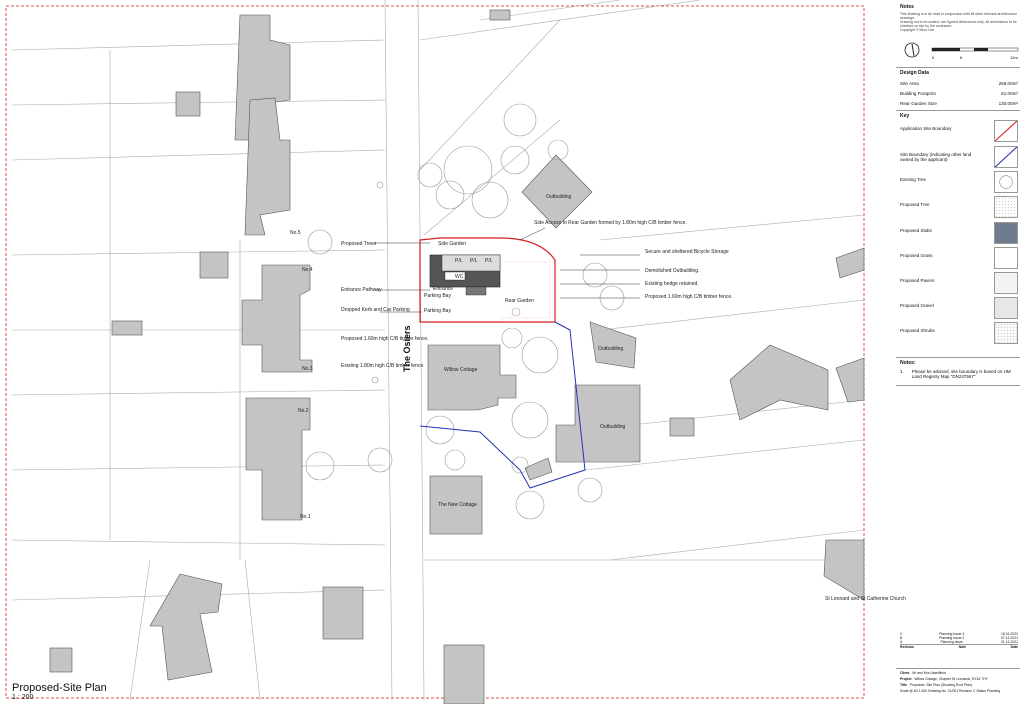 This screenshot has width=1024, height=704. I want to click on label-outbuilding-1: Outbuilding, so click(559, 197).